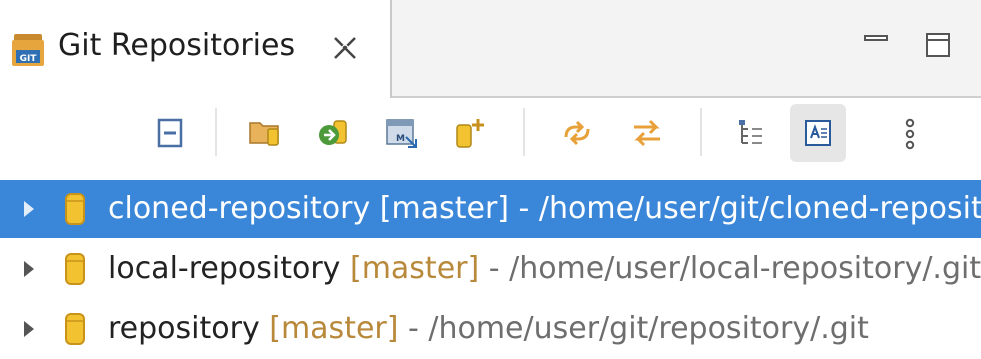 This screenshot has width=981, height=359. I want to click on import-projects-icon: M, so click(401, 133).